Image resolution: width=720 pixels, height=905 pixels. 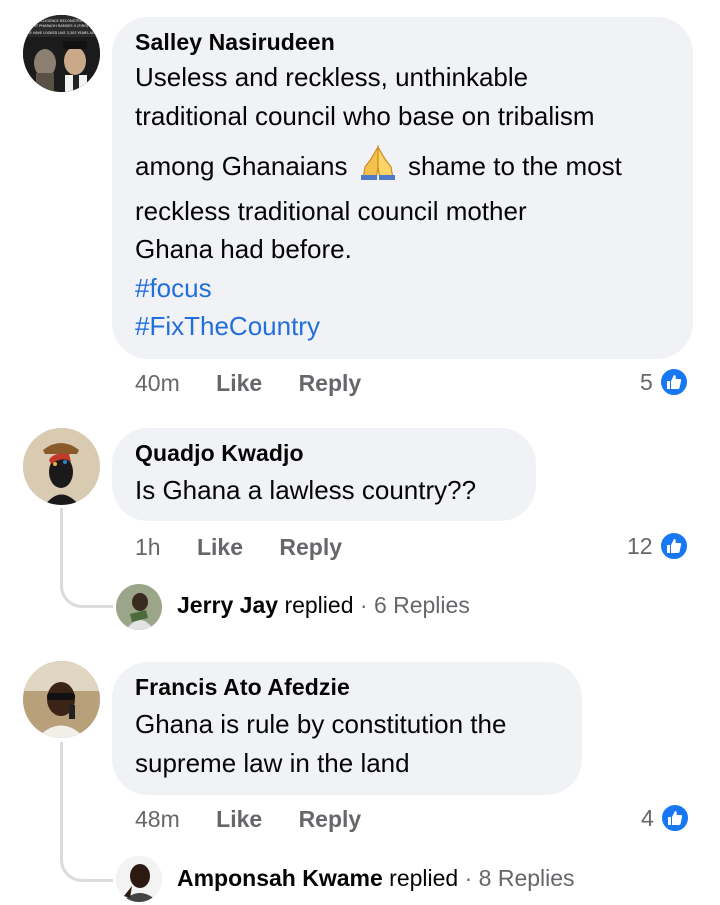 What do you see at coordinates (321, 724) in the screenshot?
I see `comment-text-line: Ghana is rule by constitution the` at bounding box center [321, 724].